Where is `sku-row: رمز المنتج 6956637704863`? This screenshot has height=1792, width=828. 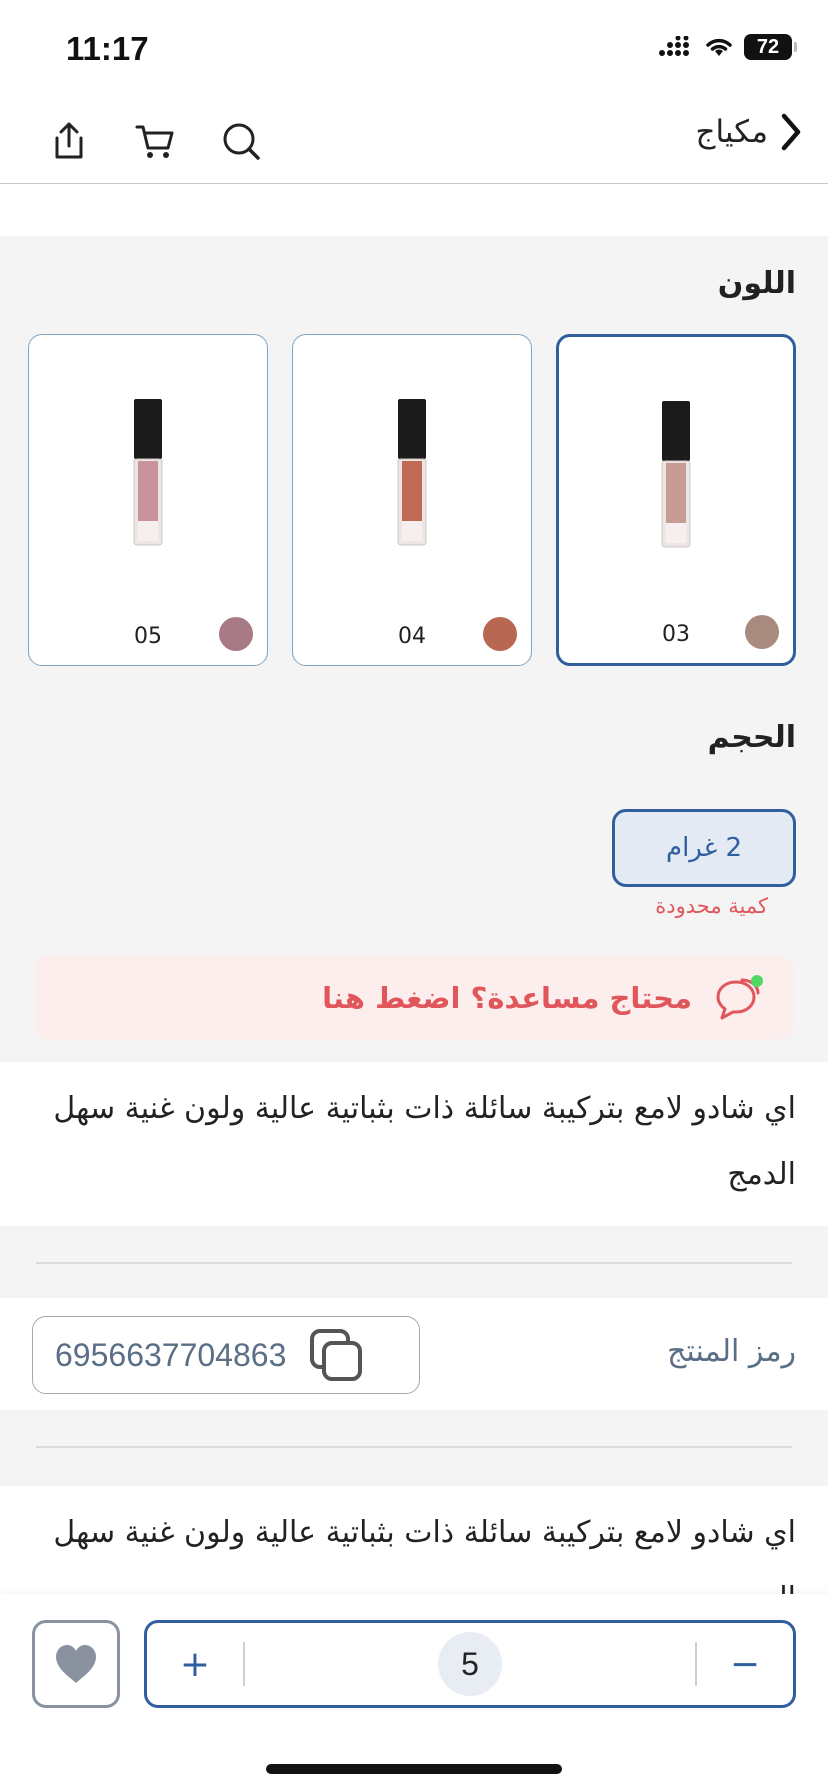 sku-row: رمز المنتج 6956637704863 is located at coordinates (414, 1354).